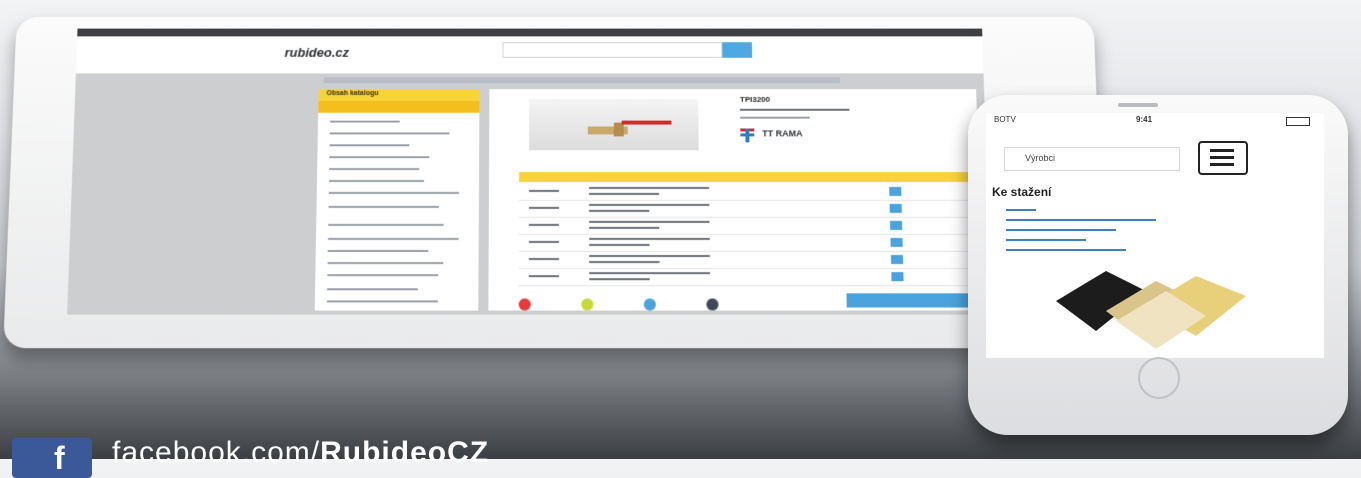 This screenshot has height=478, width=1361. Describe the element at coordinates (316, 52) in the screenshot. I see `site-logo: rubideo.cz` at that location.